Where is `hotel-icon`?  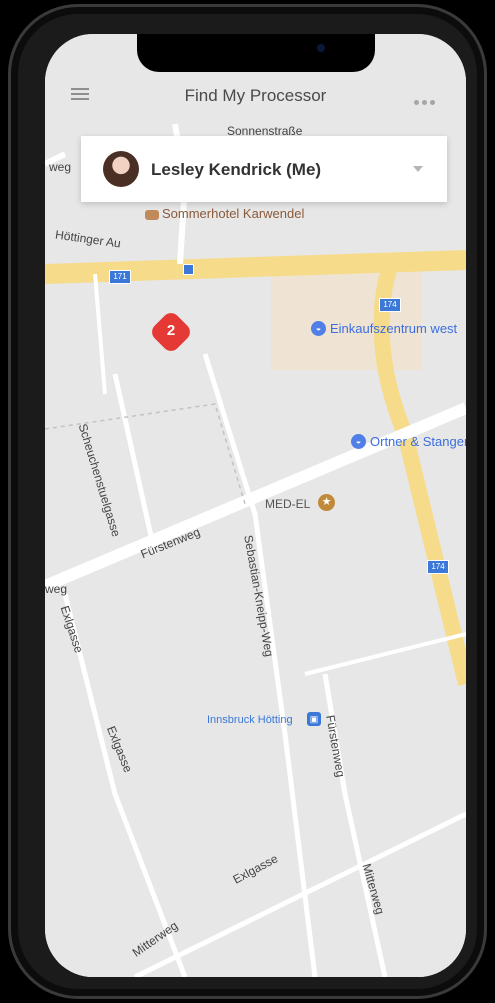
hotel-icon is located at coordinates (152, 214).